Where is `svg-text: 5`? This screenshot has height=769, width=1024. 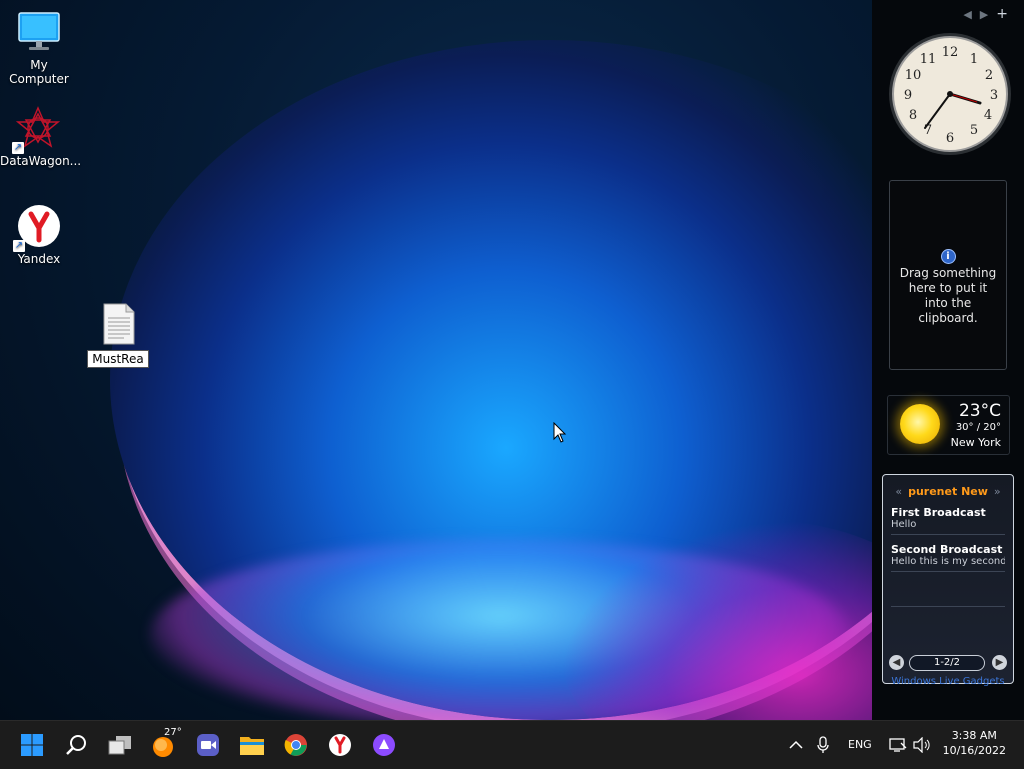
svg-text: 5 is located at coordinates (974, 130).